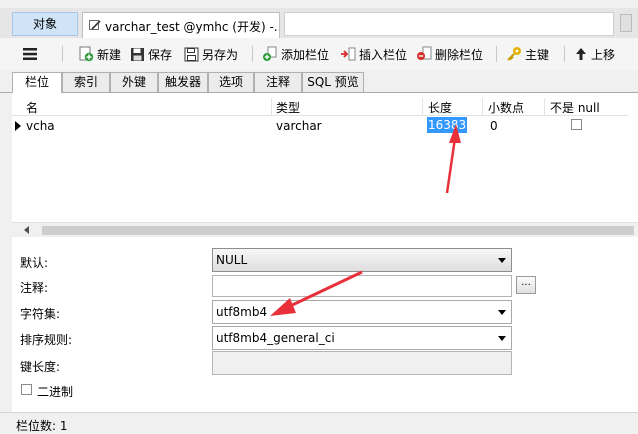  I want to click on grid-header: 名 类型 长度 小数点 不是 null, so click(325, 107).